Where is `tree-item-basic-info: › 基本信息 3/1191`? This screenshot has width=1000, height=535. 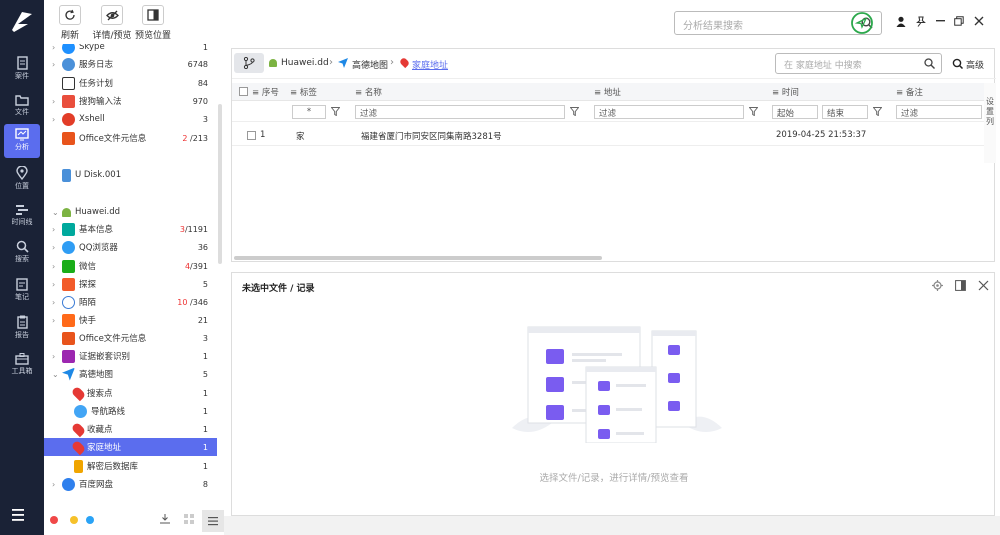
tree-item-basic-info: › 基本信息 3/1191 is located at coordinates (134, 229).